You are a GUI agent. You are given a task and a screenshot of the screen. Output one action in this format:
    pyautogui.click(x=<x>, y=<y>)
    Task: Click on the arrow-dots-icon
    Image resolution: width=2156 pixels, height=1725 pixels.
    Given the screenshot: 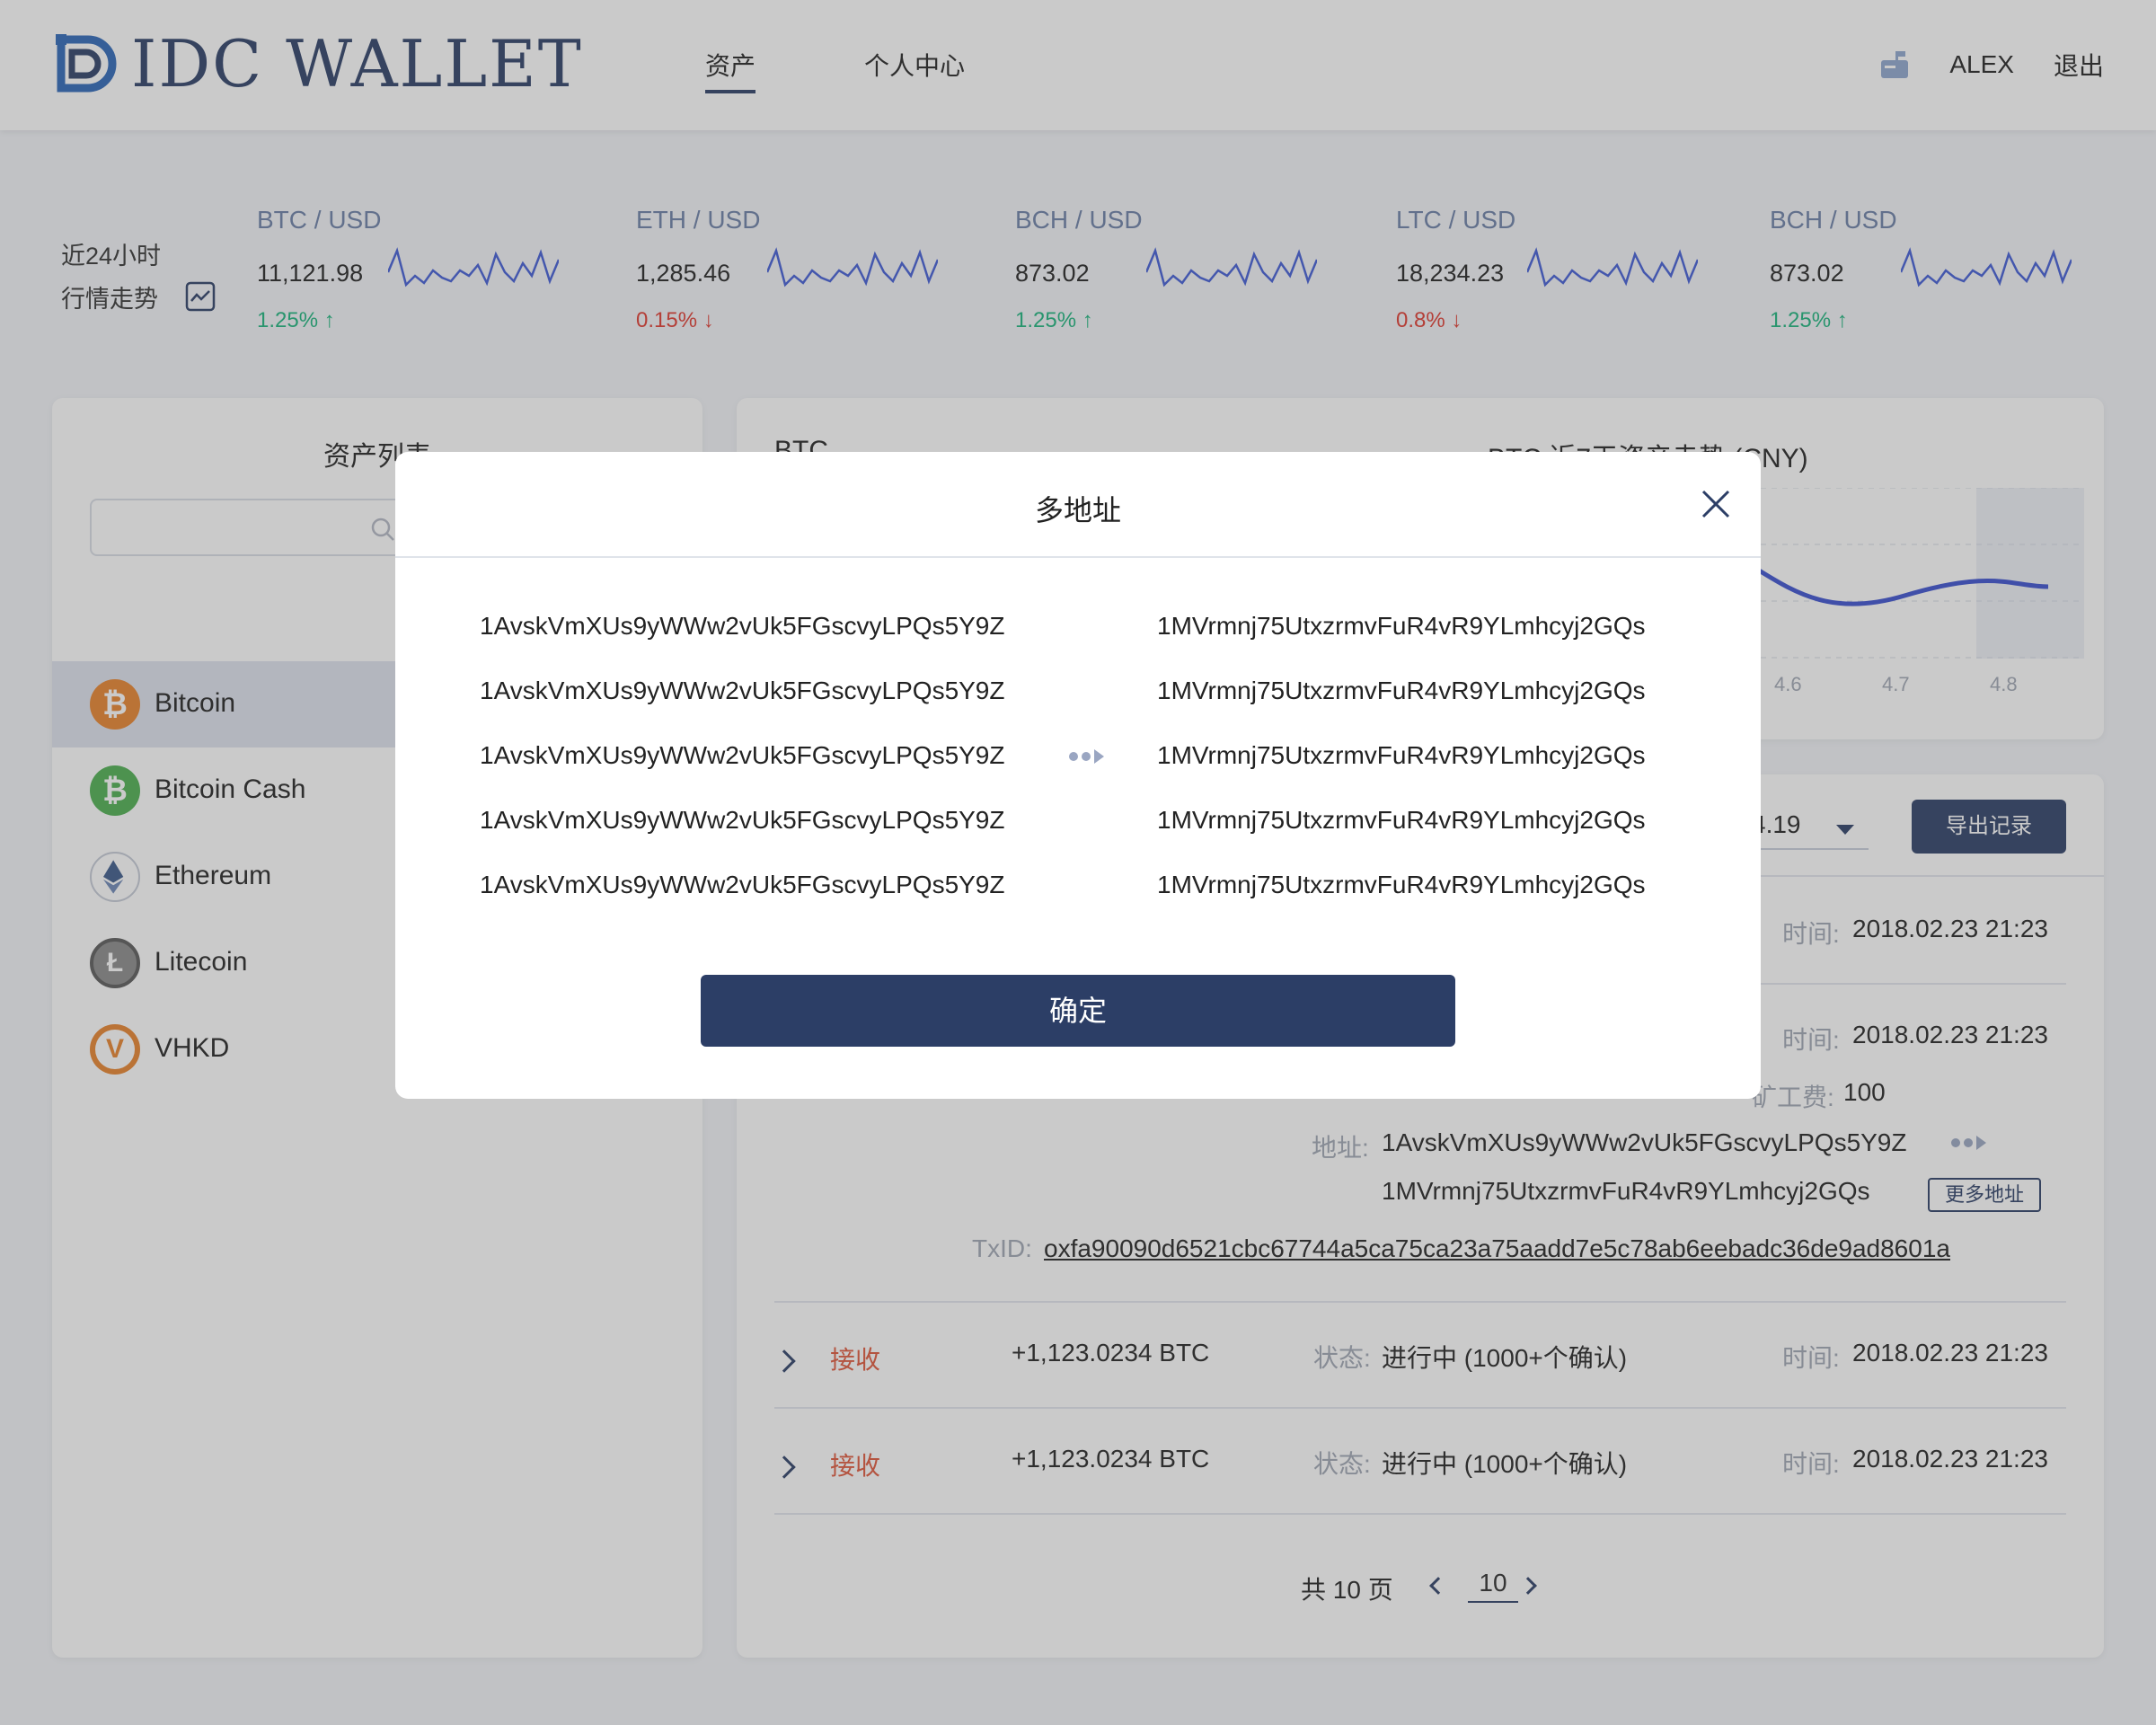 What is the action you would take?
    pyautogui.click(x=1086, y=756)
    